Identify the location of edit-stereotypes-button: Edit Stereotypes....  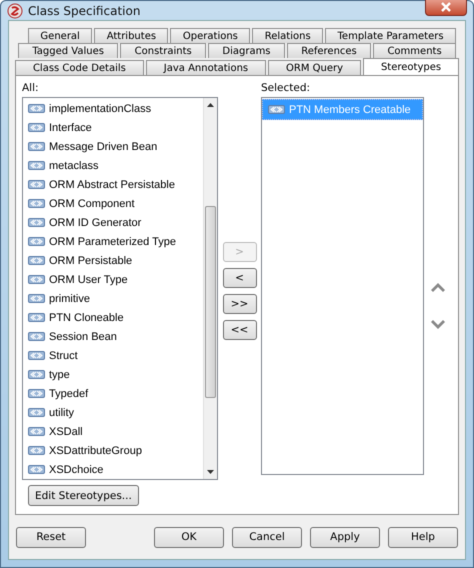
(83, 495).